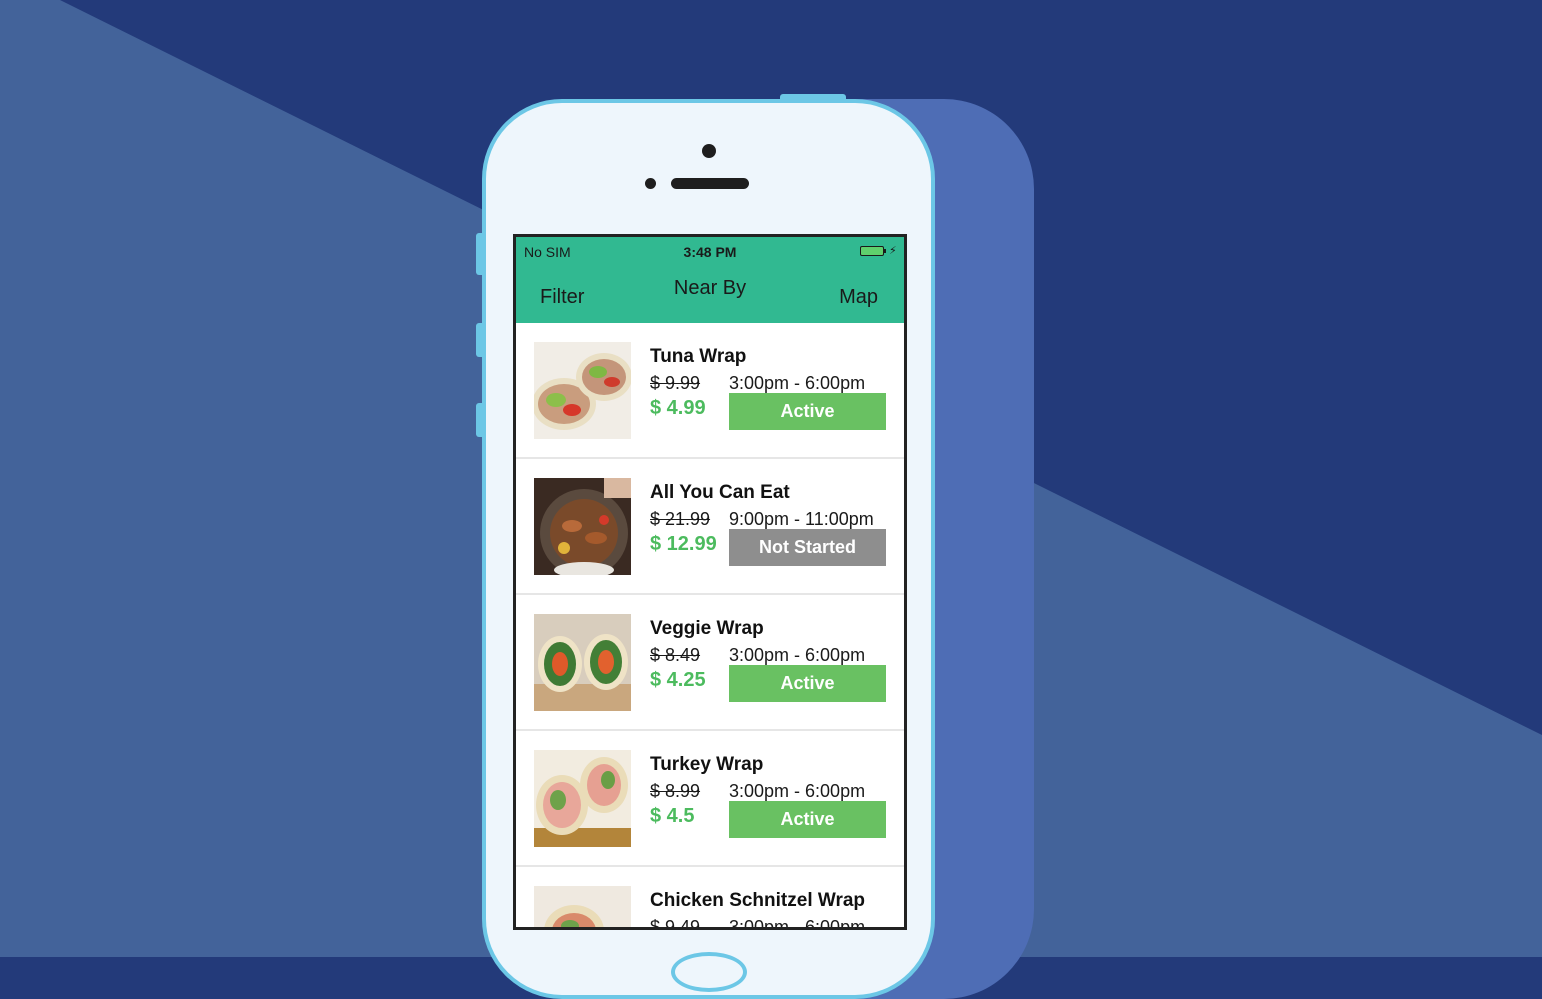 This screenshot has width=1542, height=999. What do you see at coordinates (678, 408) in the screenshot?
I see `deal-price: $ 4.99` at bounding box center [678, 408].